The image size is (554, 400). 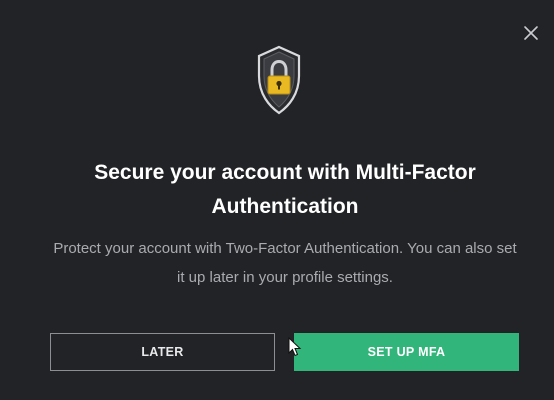 I want to click on close-button, so click(x=531, y=33).